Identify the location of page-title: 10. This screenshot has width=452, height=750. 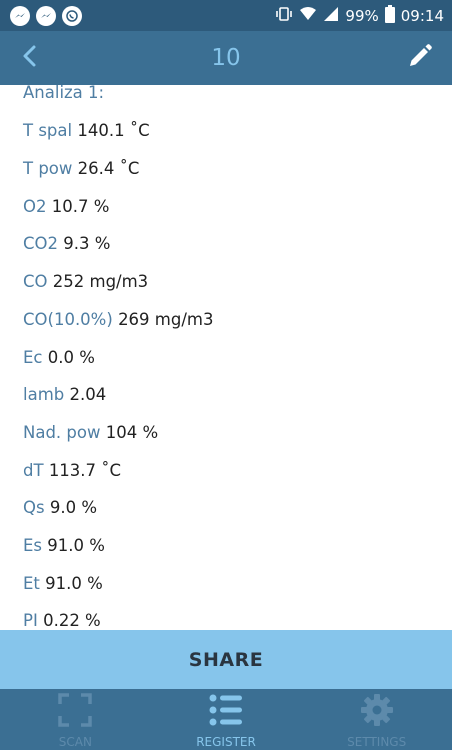
(226, 58).